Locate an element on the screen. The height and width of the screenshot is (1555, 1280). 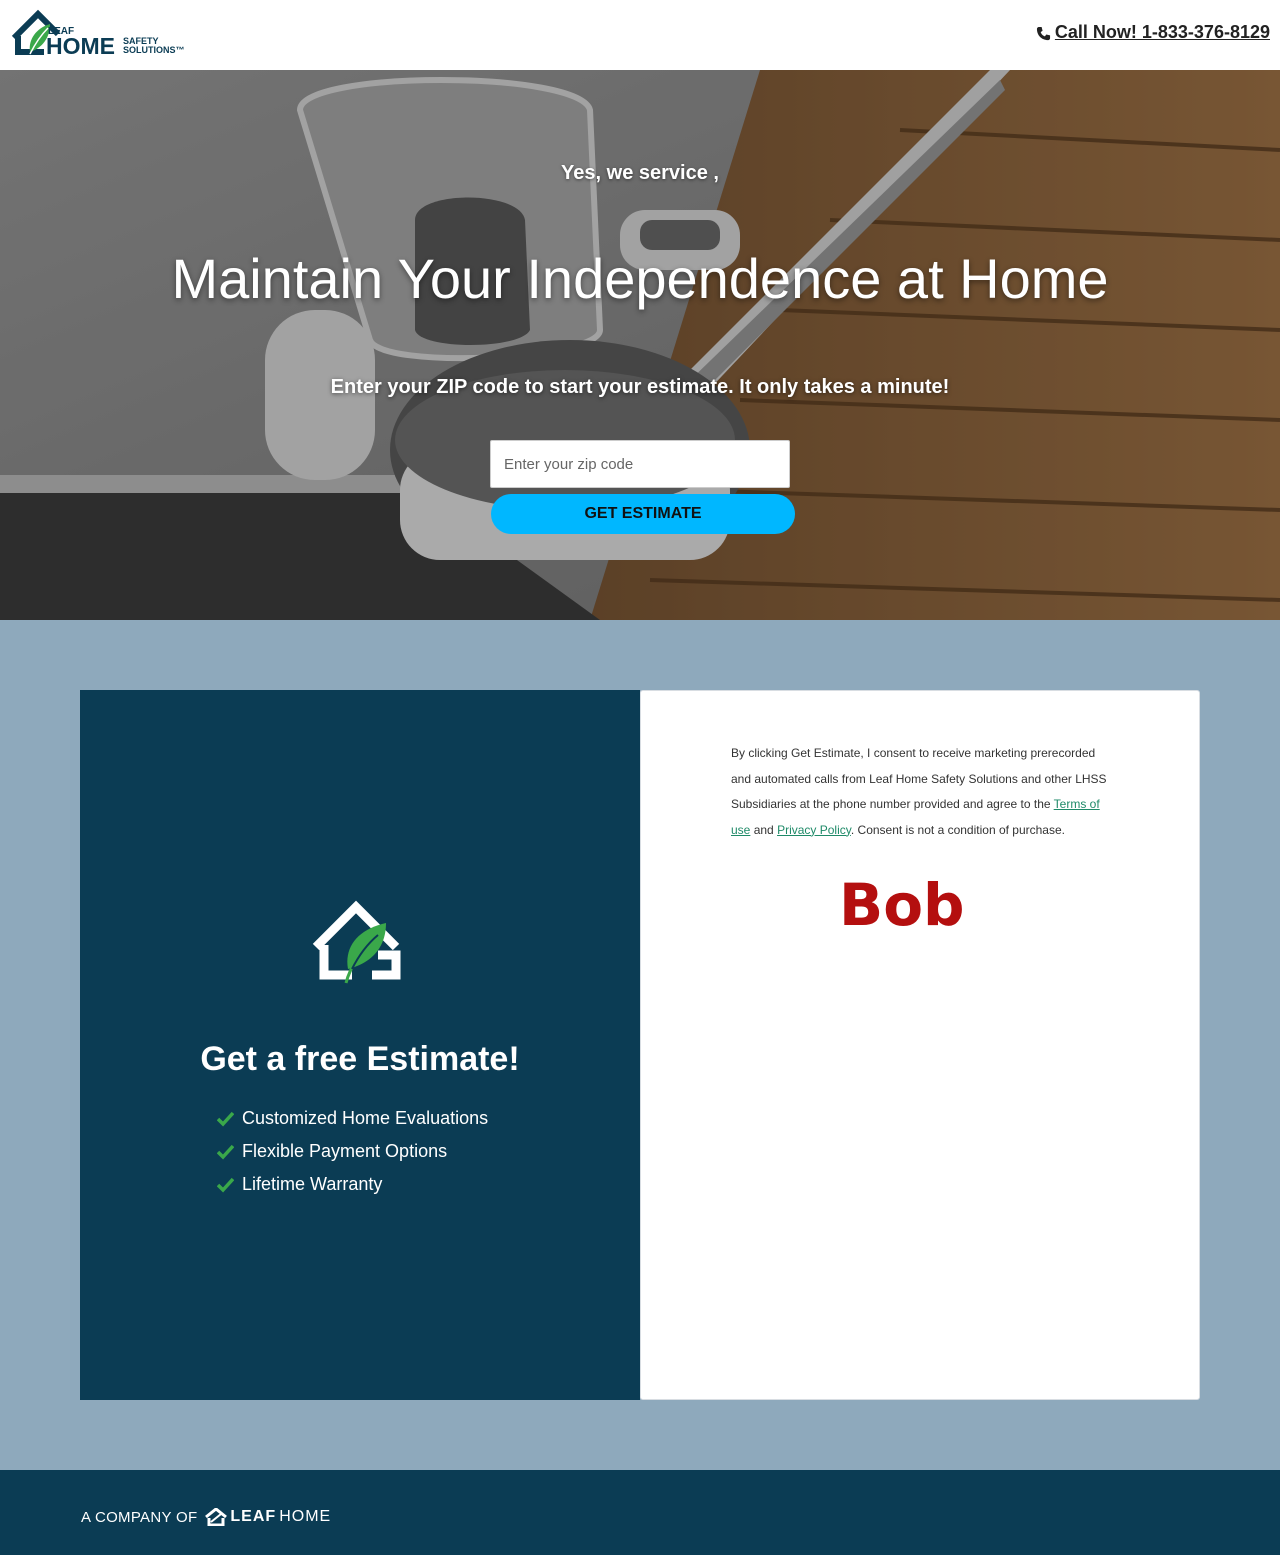
footer-company-line: A COMPANY OF LEAF HOME is located at coordinates (206, 1517).